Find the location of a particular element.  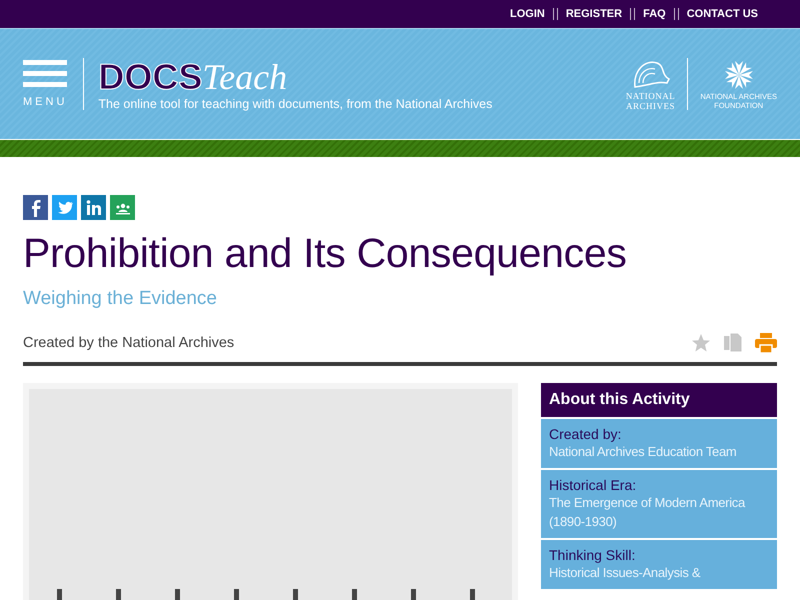

nav-link: CONTACT US is located at coordinates (722, 14).